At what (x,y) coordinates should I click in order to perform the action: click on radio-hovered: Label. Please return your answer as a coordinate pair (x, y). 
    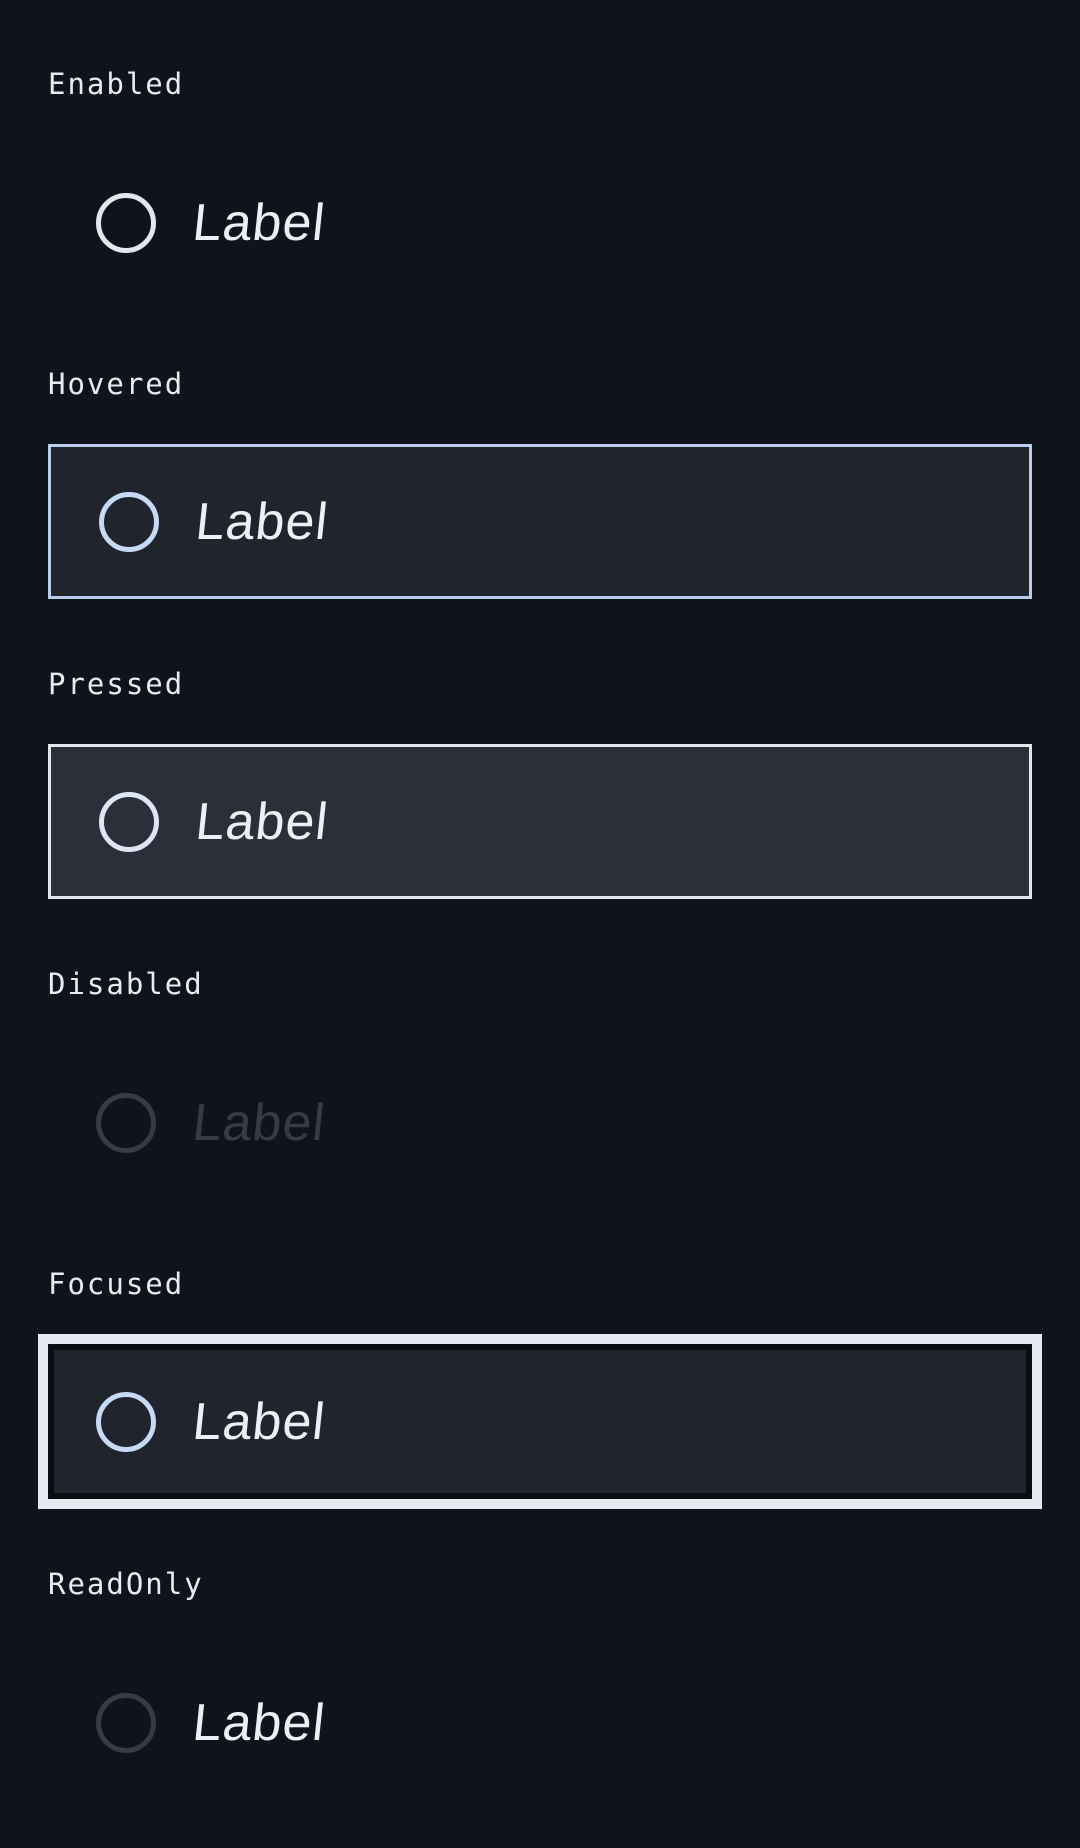
    Looking at the image, I should click on (540, 521).